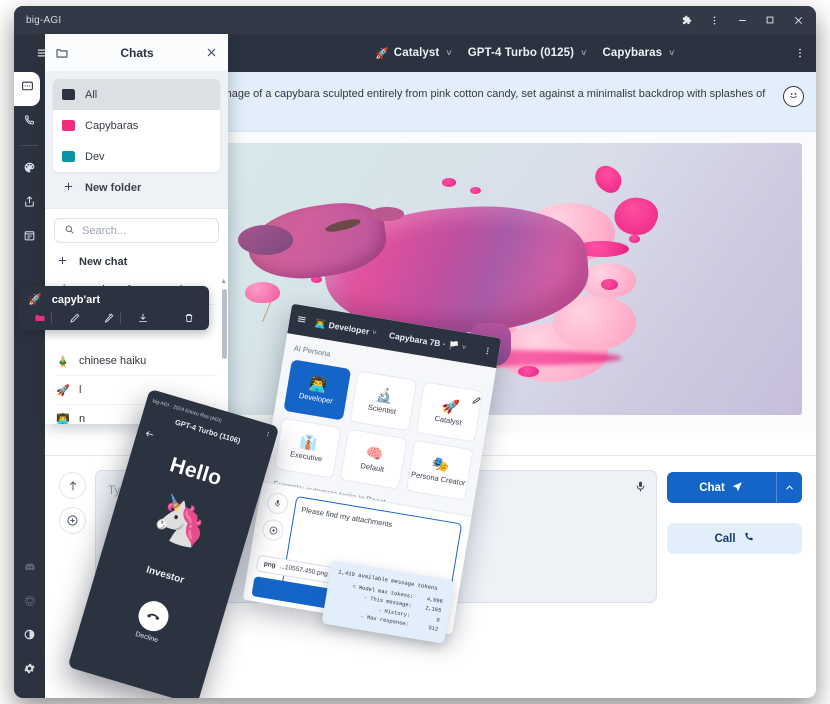 This screenshot has width=830, height=704. I want to click on attach-button, so click(72, 485).